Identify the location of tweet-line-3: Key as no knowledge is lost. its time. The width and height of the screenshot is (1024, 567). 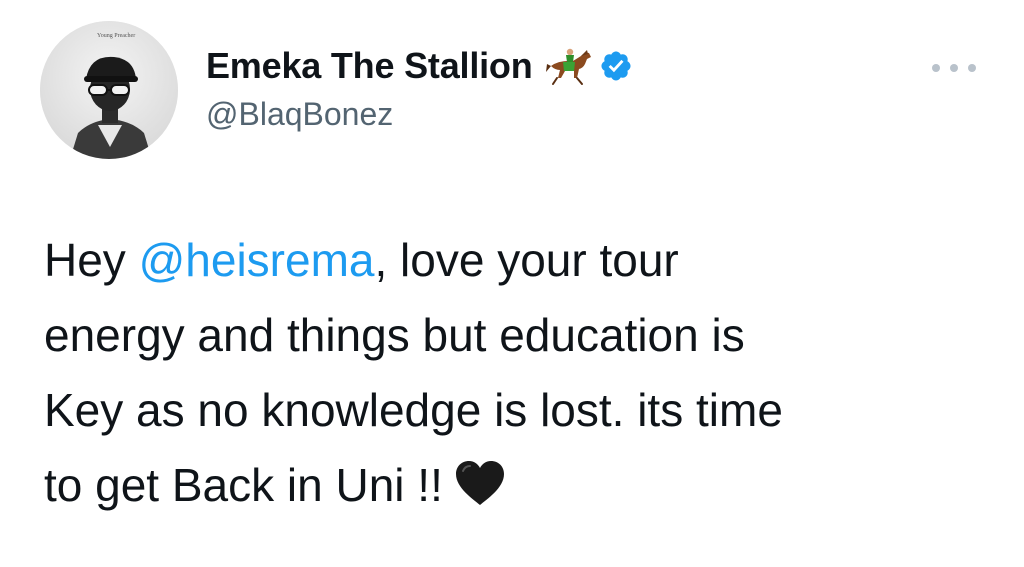
(413, 410).